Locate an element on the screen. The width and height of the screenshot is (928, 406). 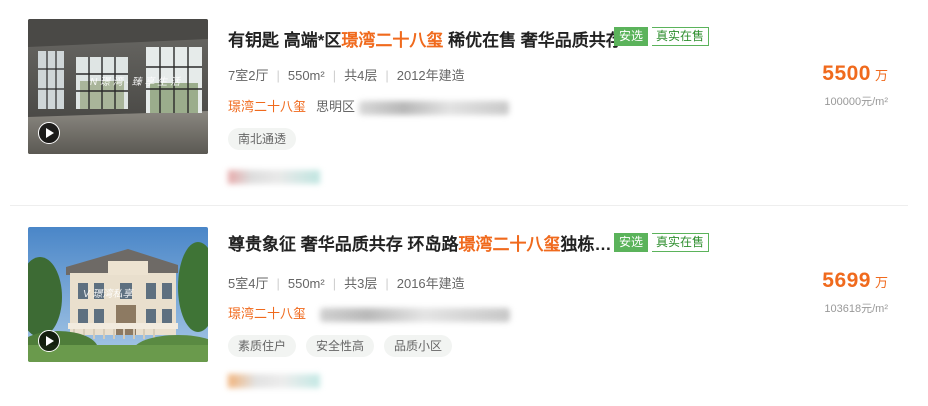
total-price: 5500 万 is located at coordinates (855, 74).